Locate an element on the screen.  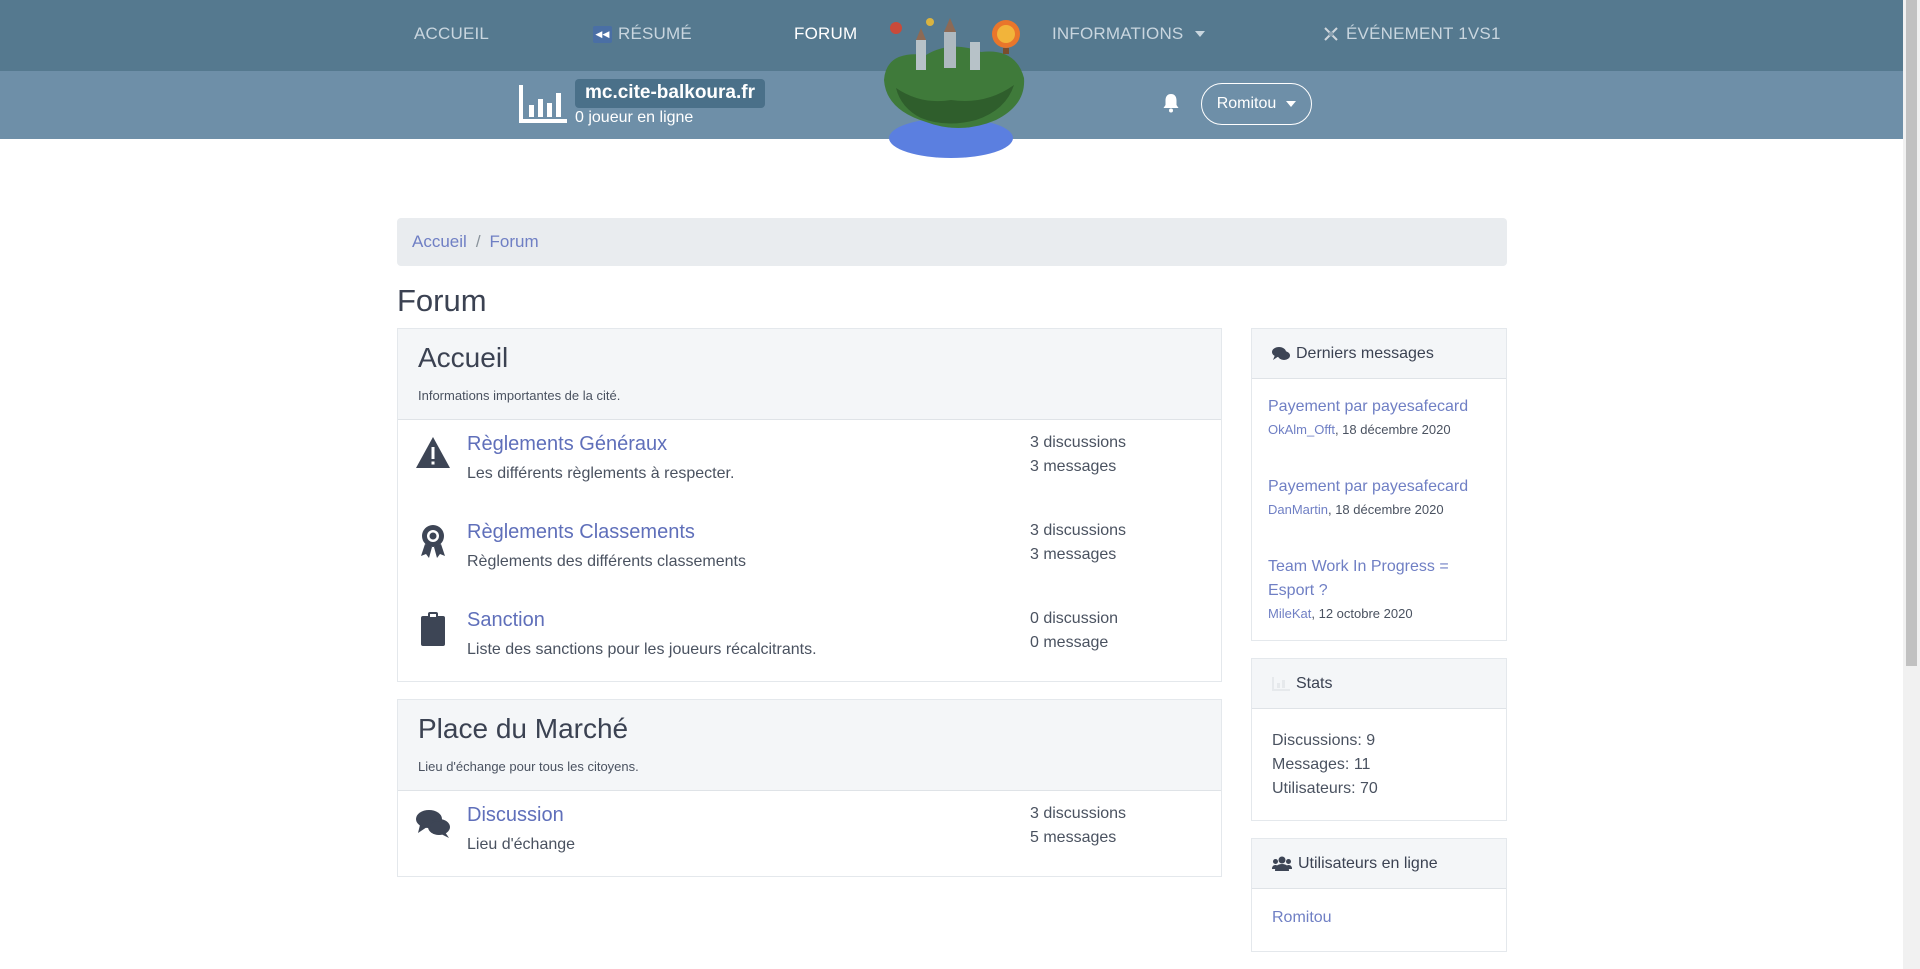
stat-users: Utilisateurs: 70 is located at coordinates (1325, 788).